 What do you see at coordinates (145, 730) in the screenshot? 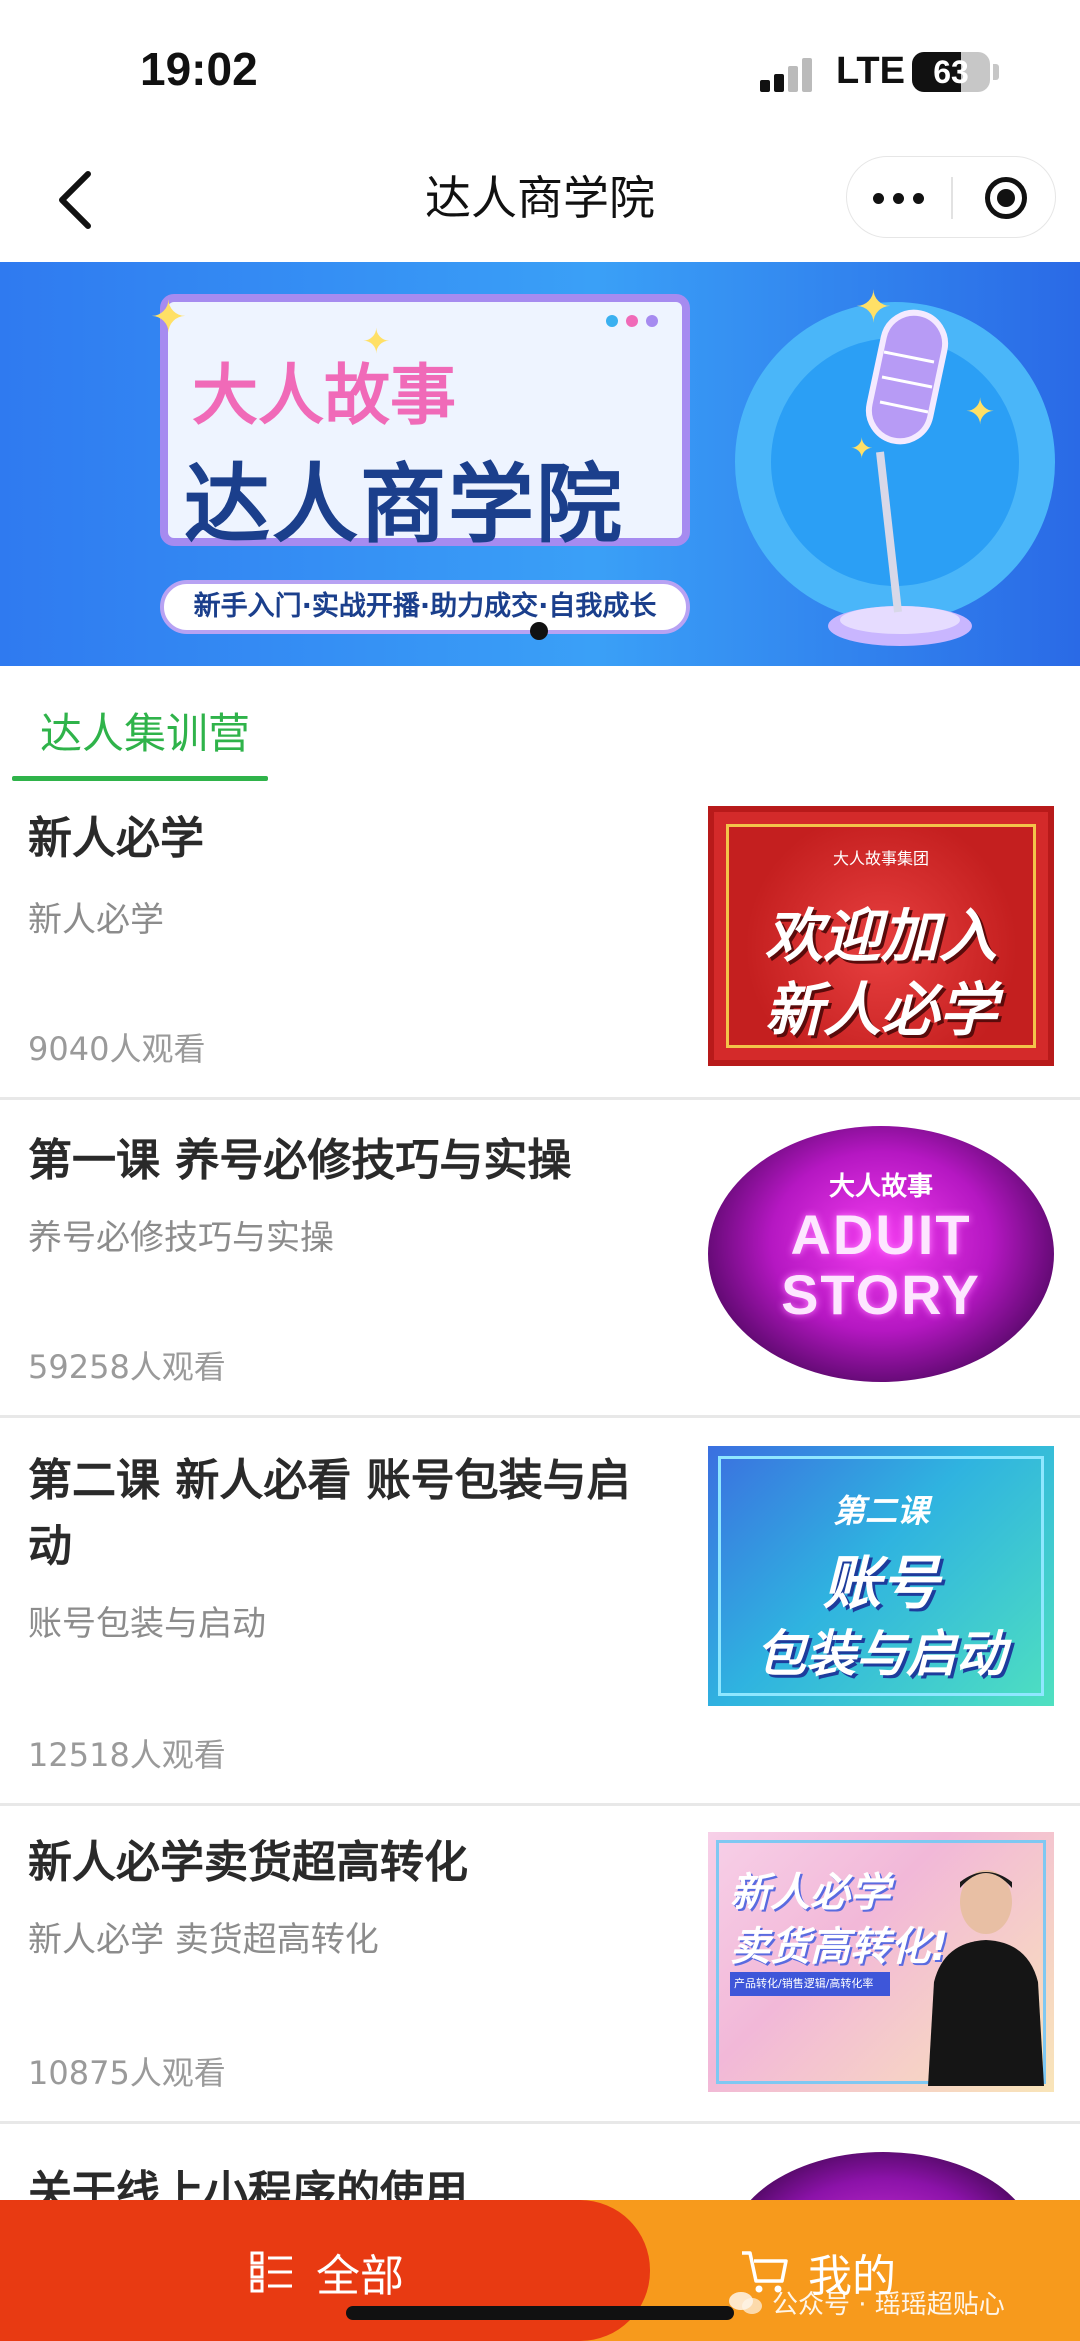
I see `tab-training-camp: 达人集训营` at bounding box center [145, 730].